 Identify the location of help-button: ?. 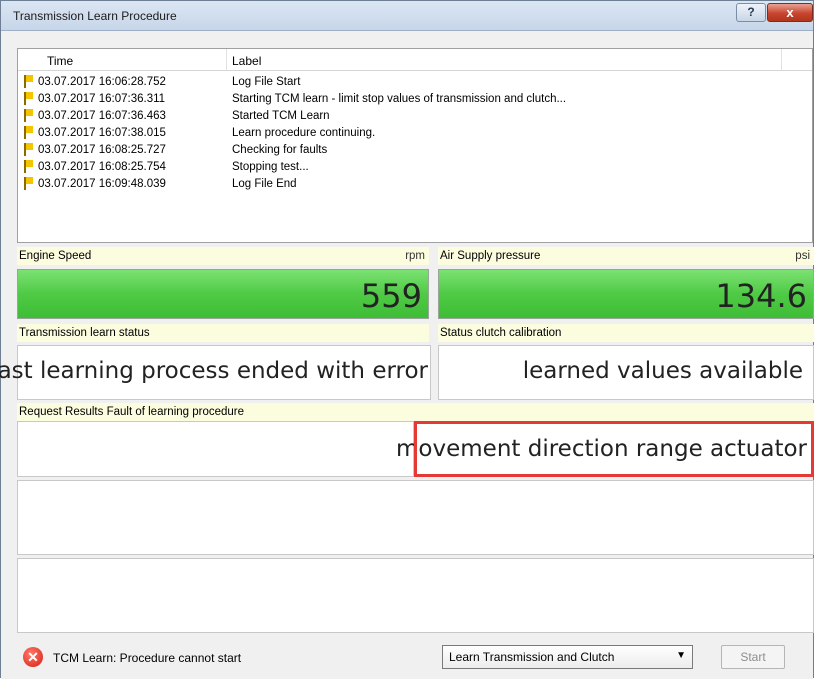
(751, 12).